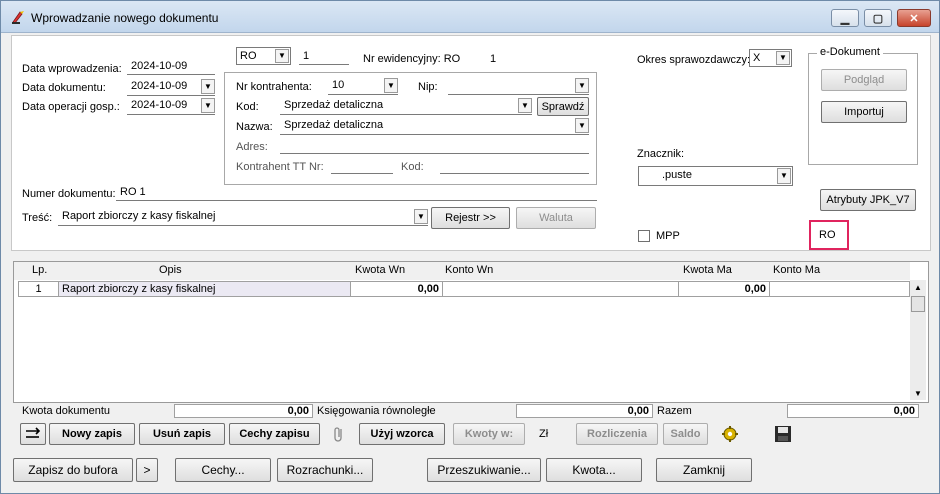 The width and height of the screenshot is (940, 494). Describe the element at coordinates (280, 167) in the screenshot. I see `contractor-tt-label: Kontrahent TT Nr:` at that location.